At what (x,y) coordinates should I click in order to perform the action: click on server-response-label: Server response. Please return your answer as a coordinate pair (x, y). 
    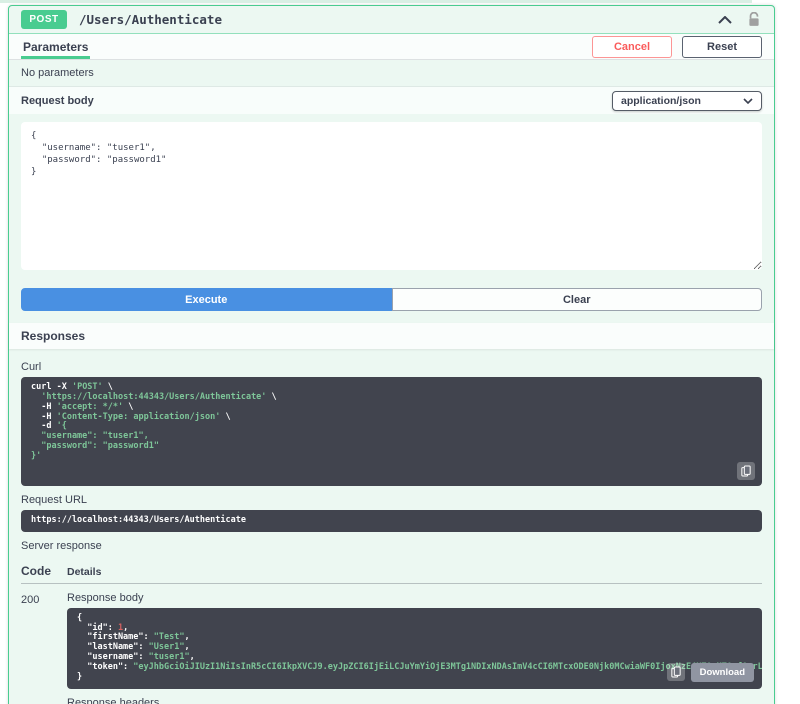
    Looking at the image, I should click on (61, 545).